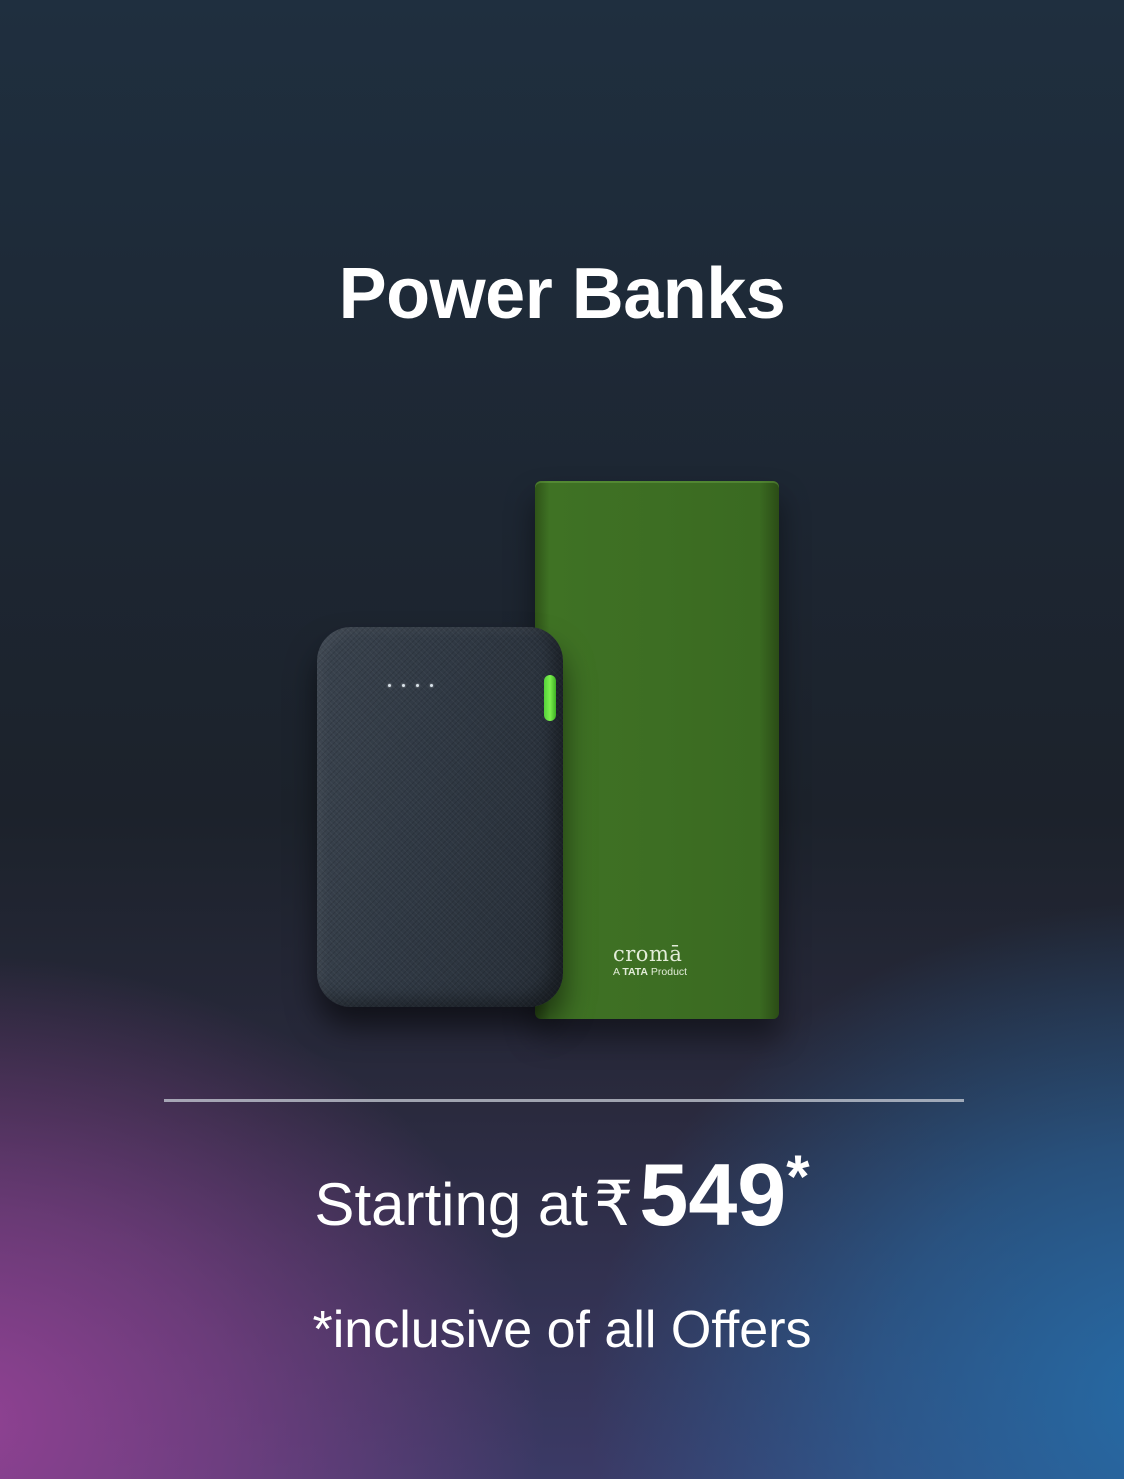 This screenshot has width=1124, height=1479. What do you see at coordinates (562, 1330) in the screenshot?
I see `offer-disclaimer: *inclusive of all Offers` at bounding box center [562, 1330].